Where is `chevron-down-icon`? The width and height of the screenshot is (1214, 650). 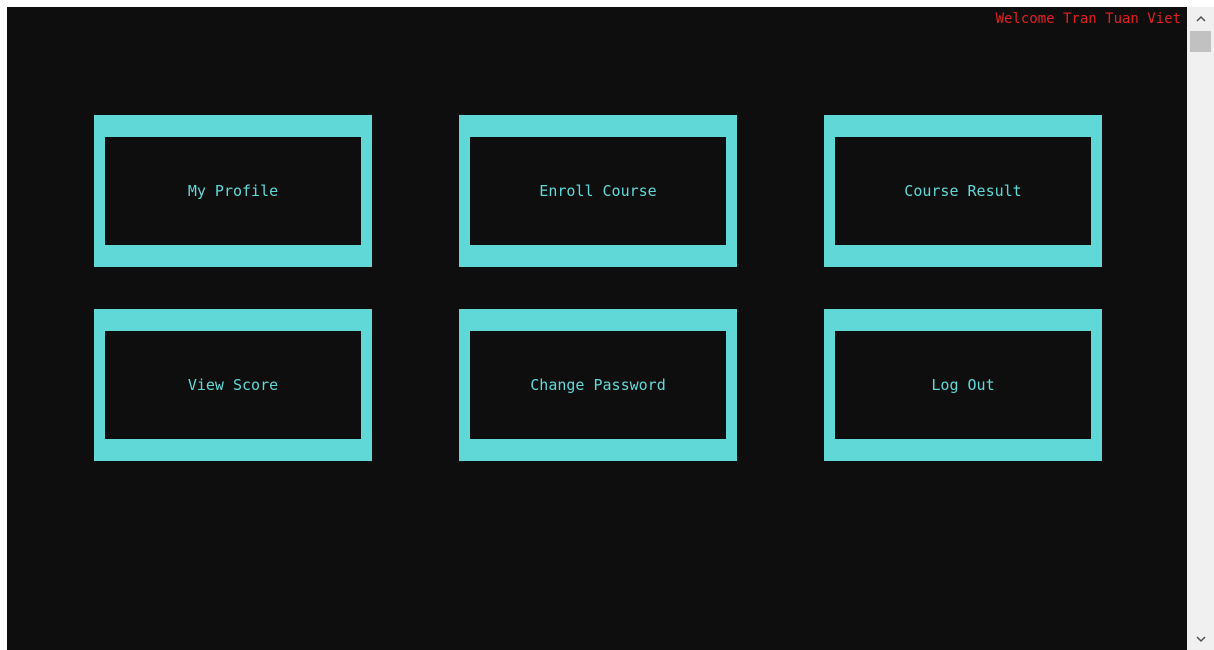
chevron-down-icon is located at coordinates (1200, 639).